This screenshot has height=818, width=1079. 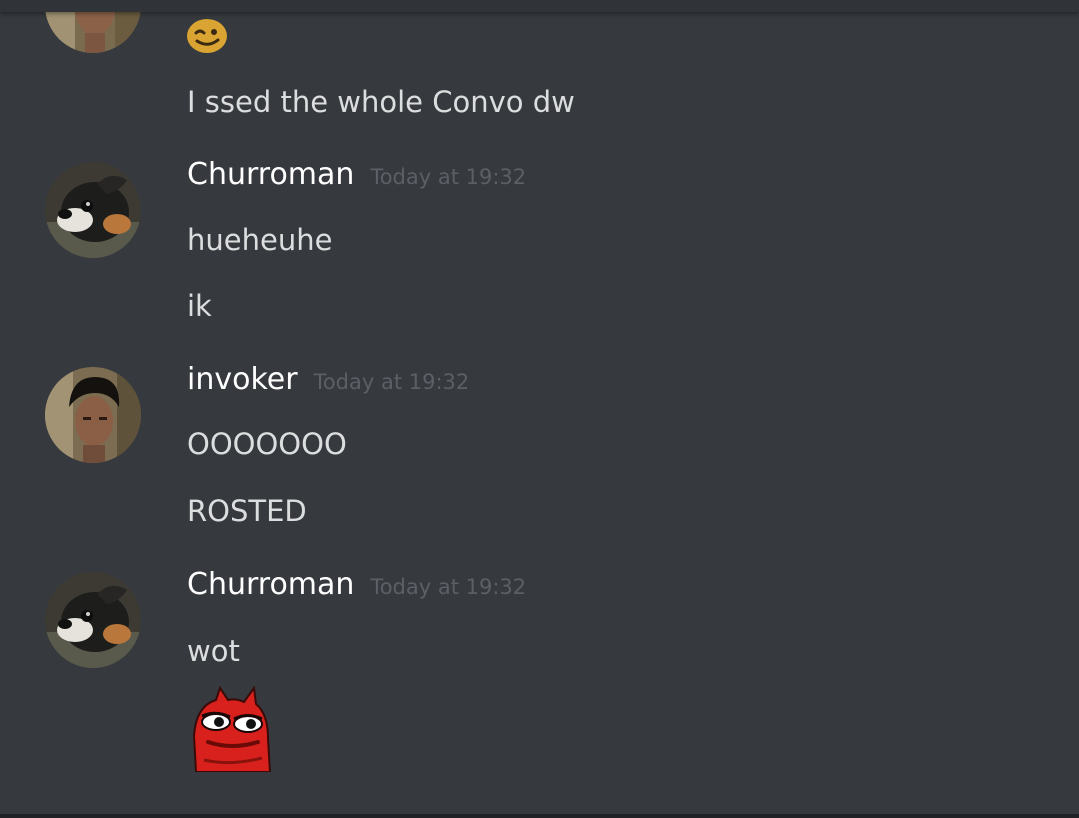 I want to click on message-header: invoker Today at 19:32, so click(x=328, y=382).